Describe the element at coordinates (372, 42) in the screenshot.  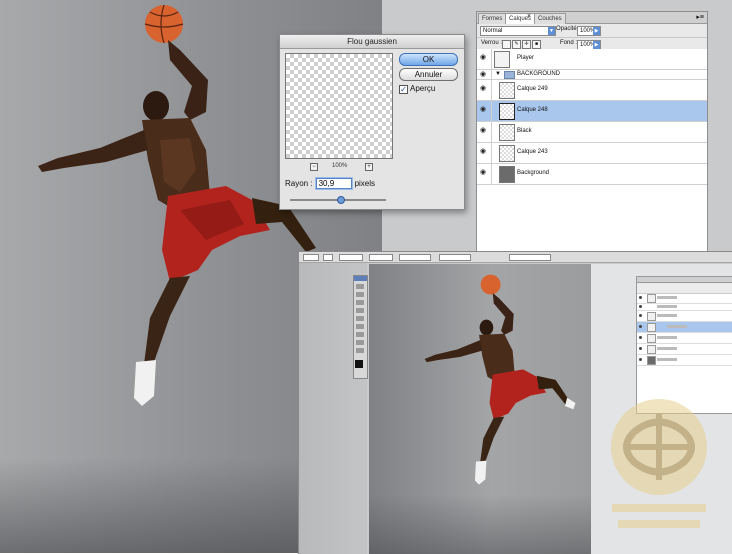
I see `dialog-title: Flou gaussien` at that location.